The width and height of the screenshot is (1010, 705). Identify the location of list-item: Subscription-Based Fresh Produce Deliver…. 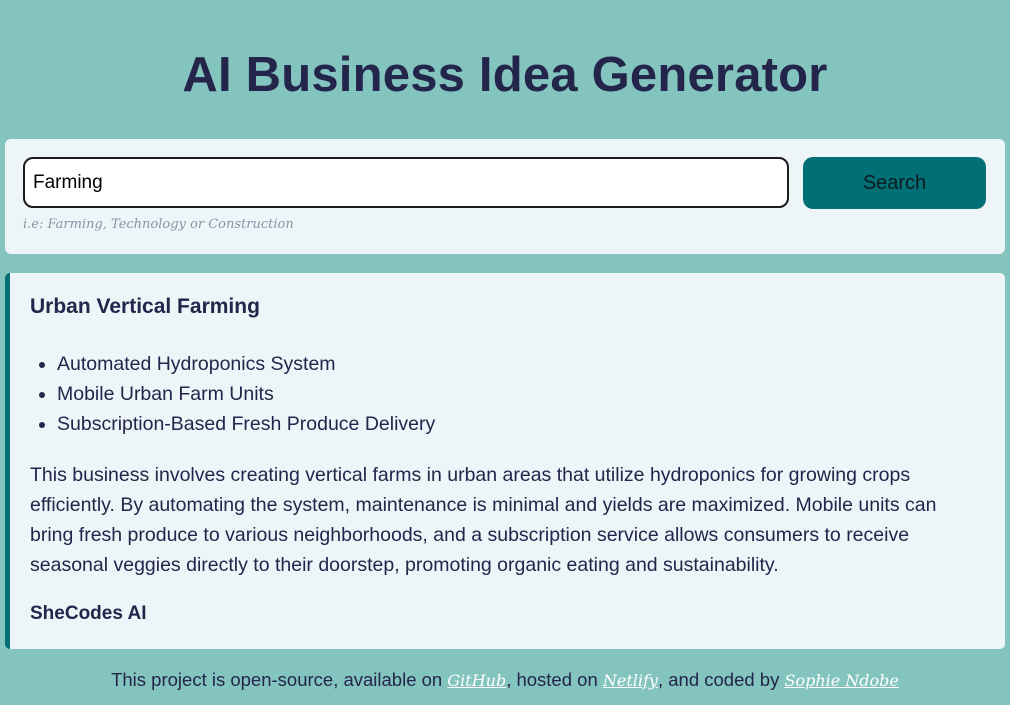
(519, 424).